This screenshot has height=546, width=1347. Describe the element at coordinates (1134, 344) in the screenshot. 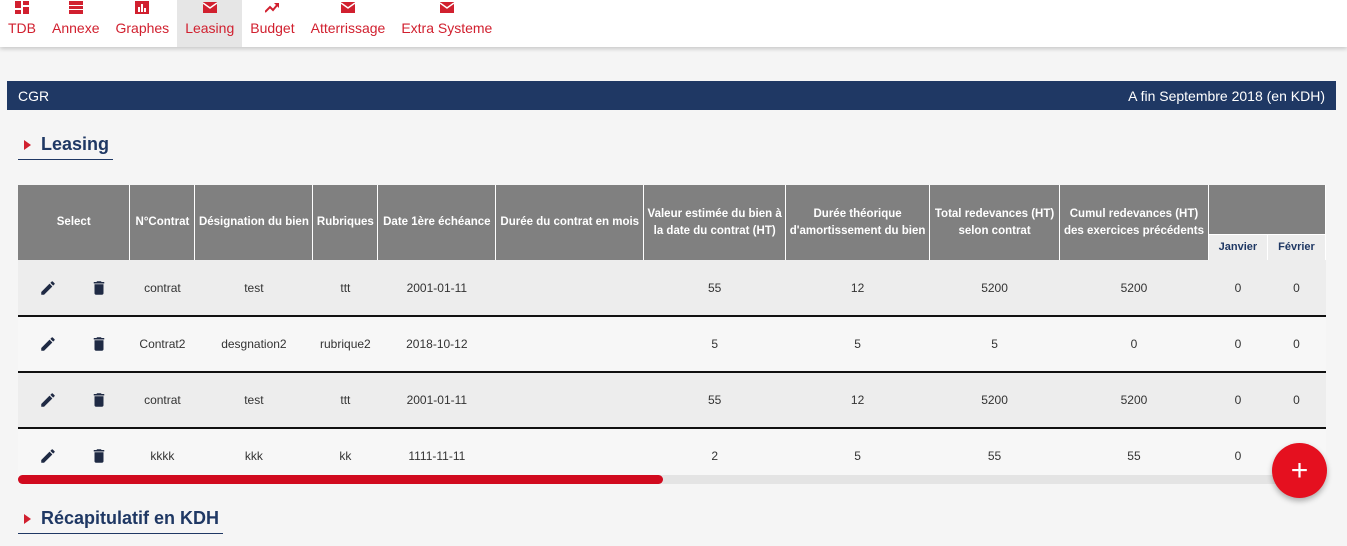

I see `cell-cumul: 0` at that location.